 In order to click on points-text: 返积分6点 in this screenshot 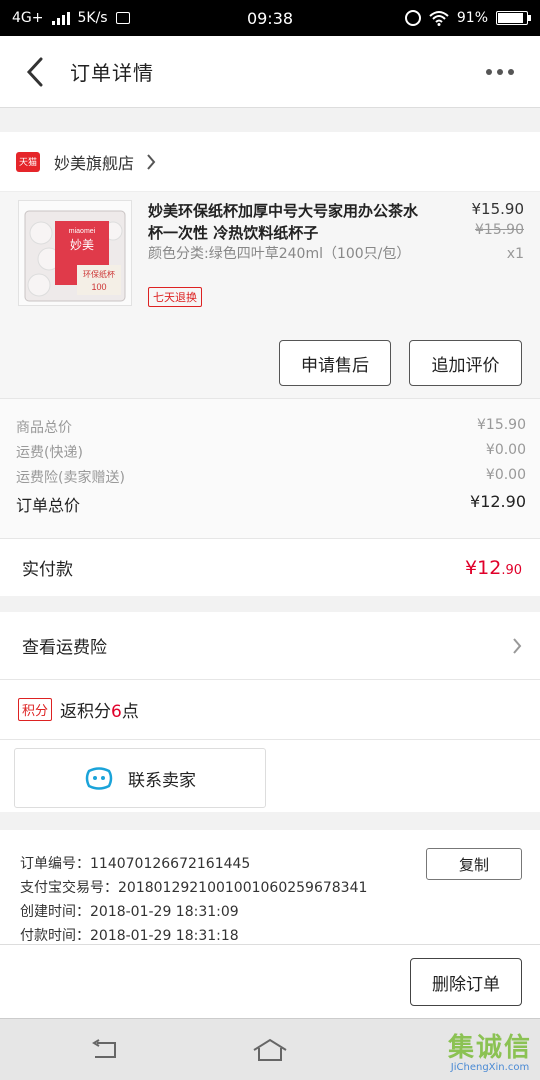, I will do `click(99, 712)`.